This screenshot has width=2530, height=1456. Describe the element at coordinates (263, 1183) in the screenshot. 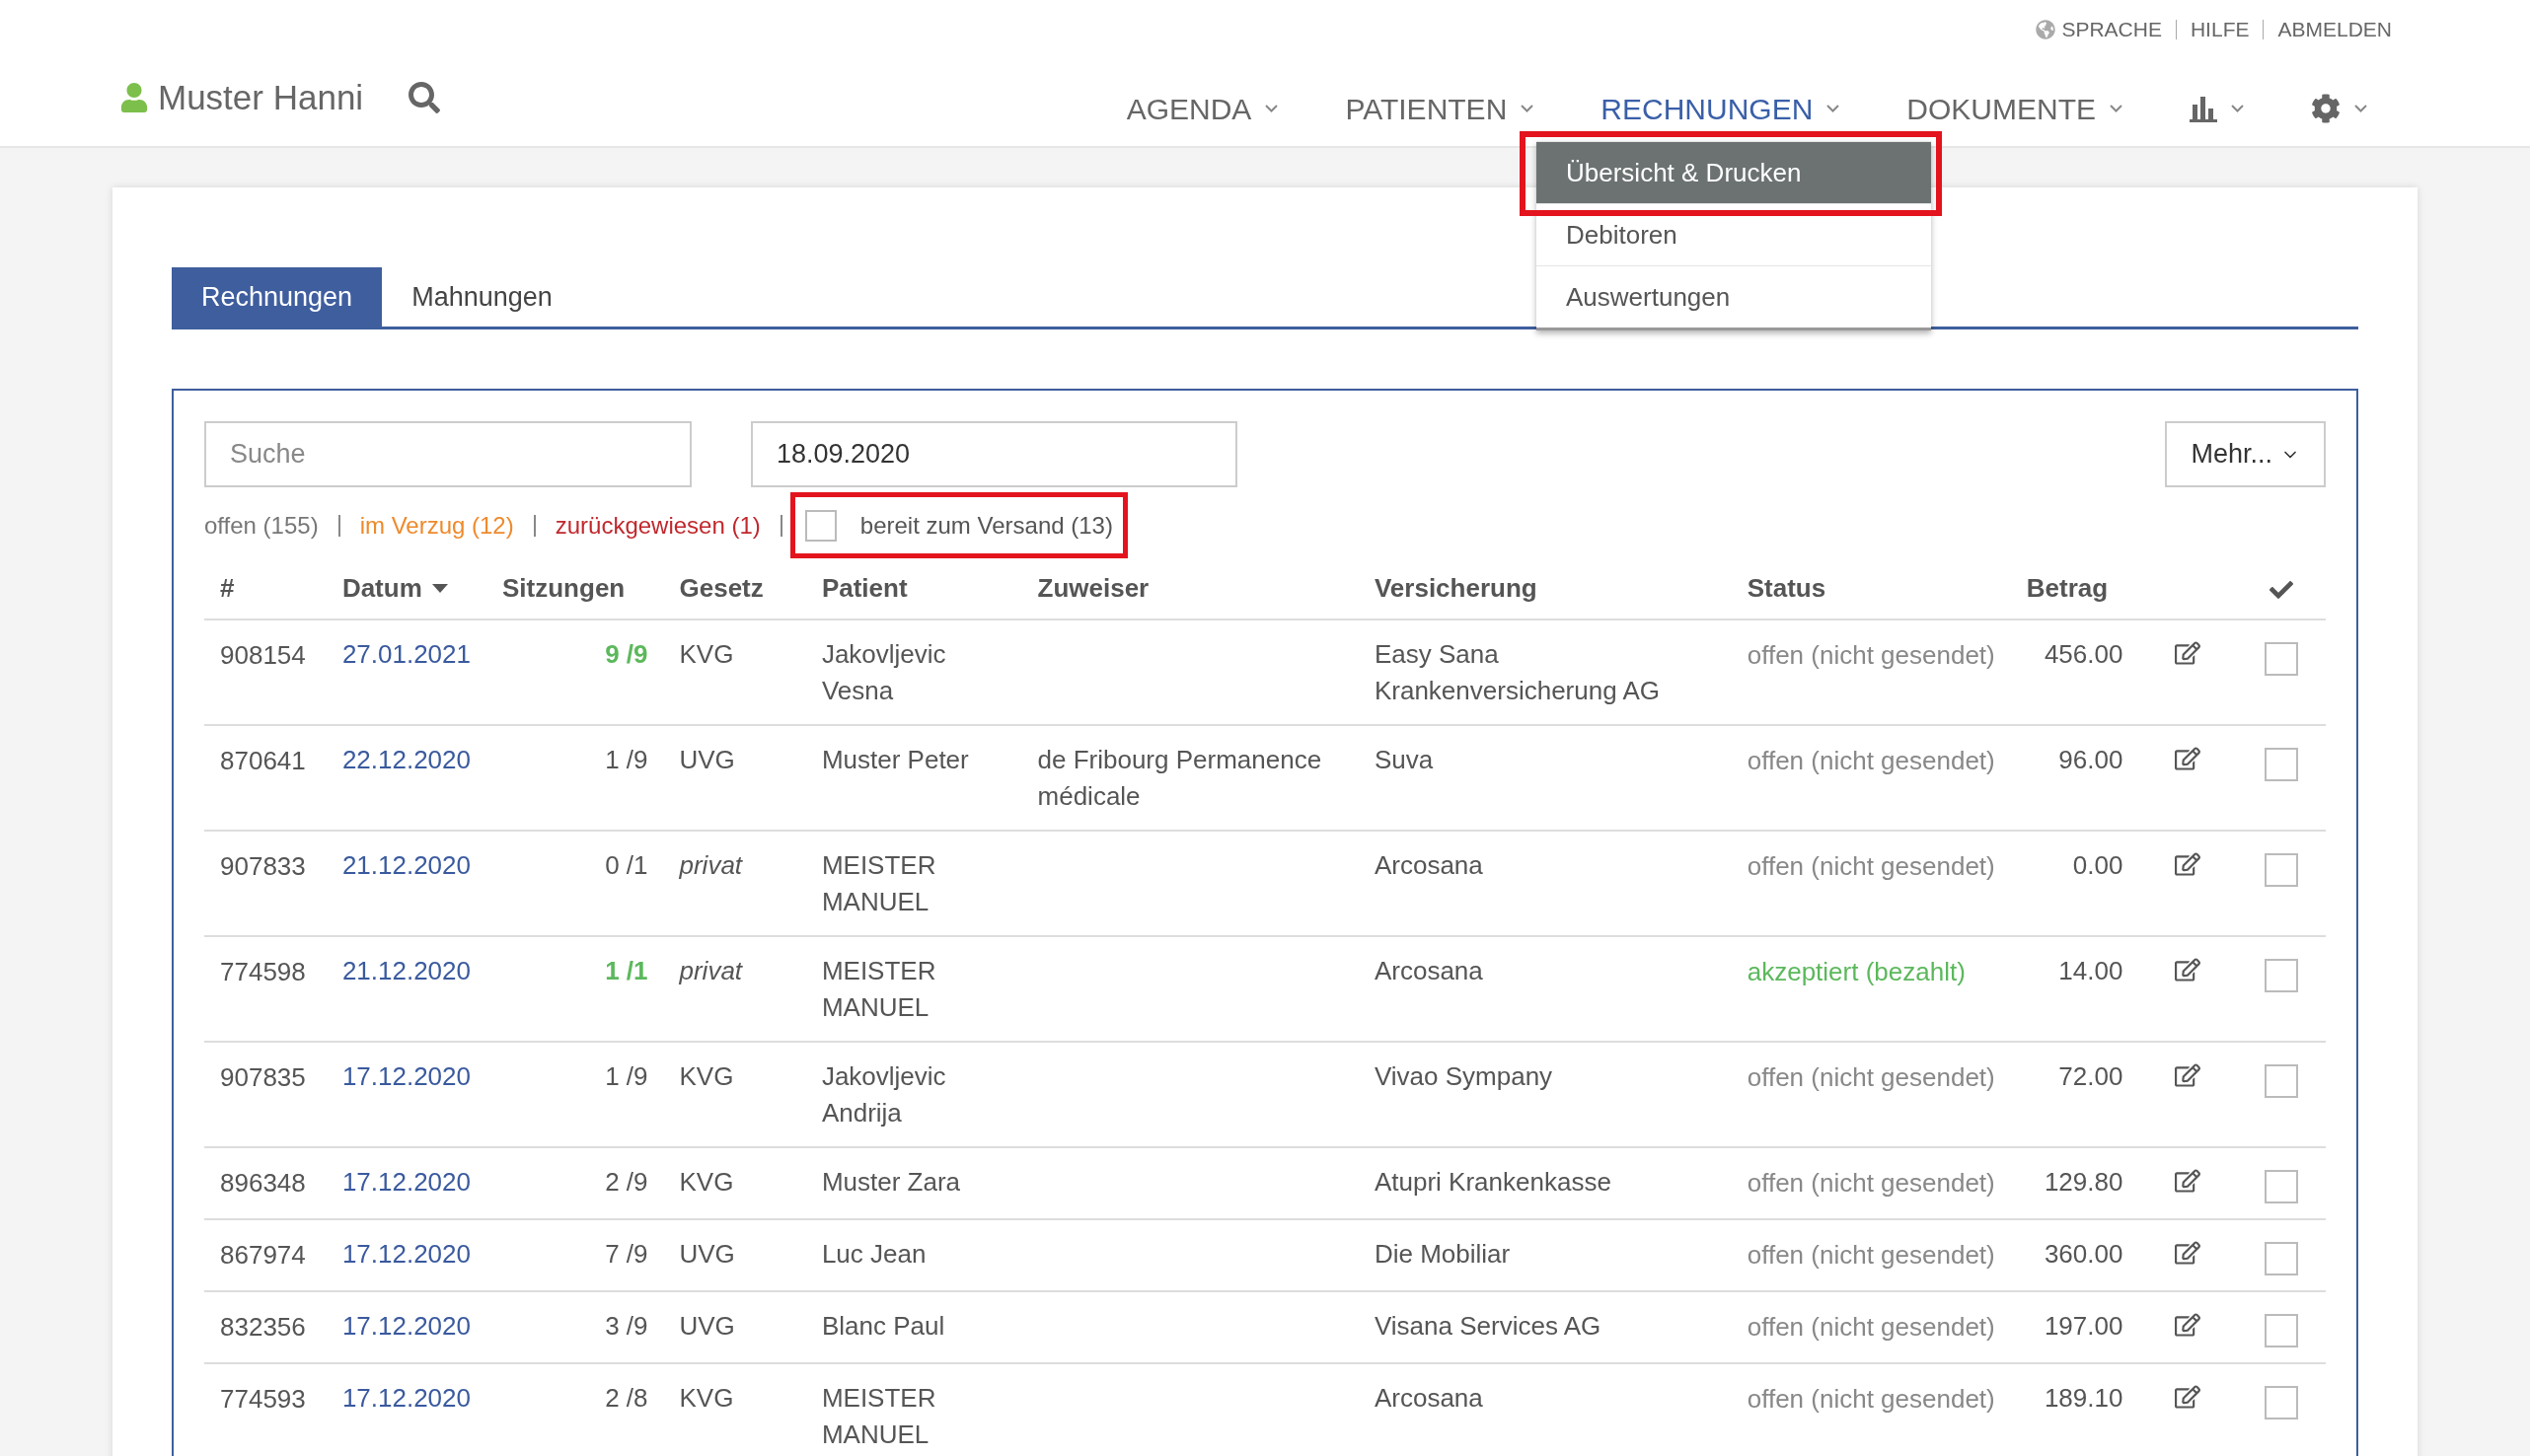

I see `invoice-number: 896348` at that location.